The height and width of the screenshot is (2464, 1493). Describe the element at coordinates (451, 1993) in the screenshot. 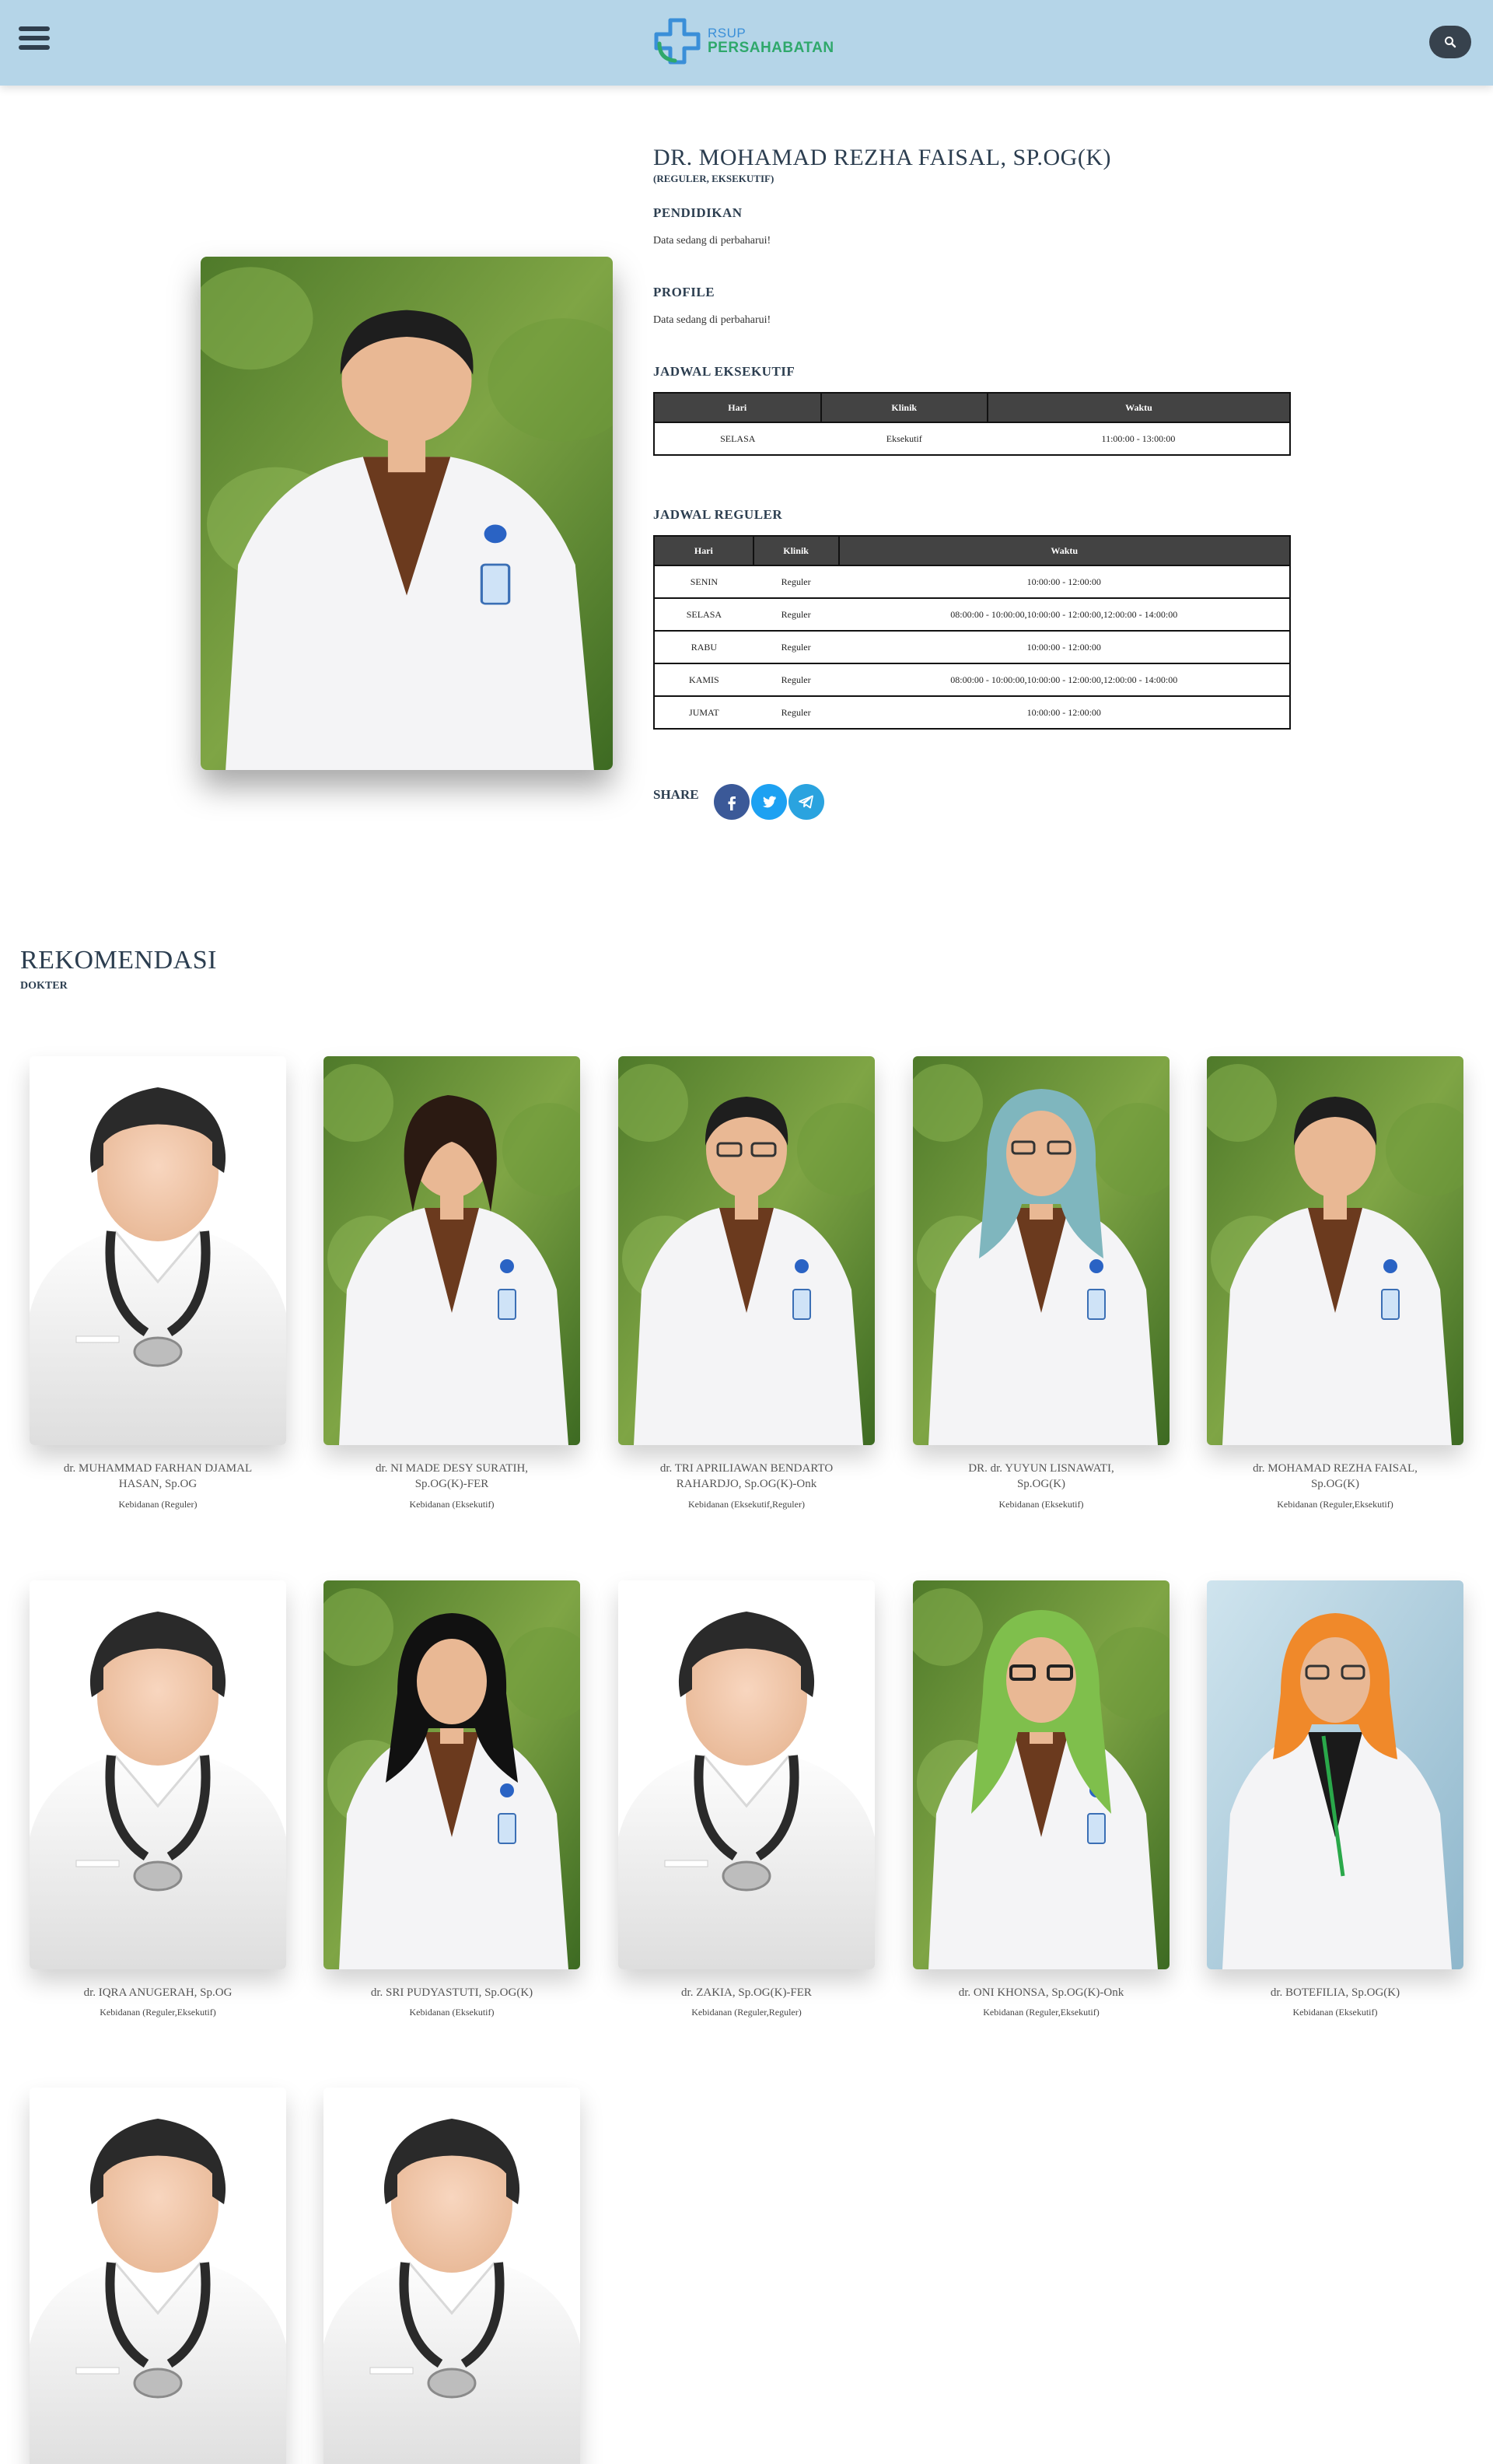

I see `doctor-card-name: dr. SRI PUDYASTUTI, Sp.OG(K)` at that location.